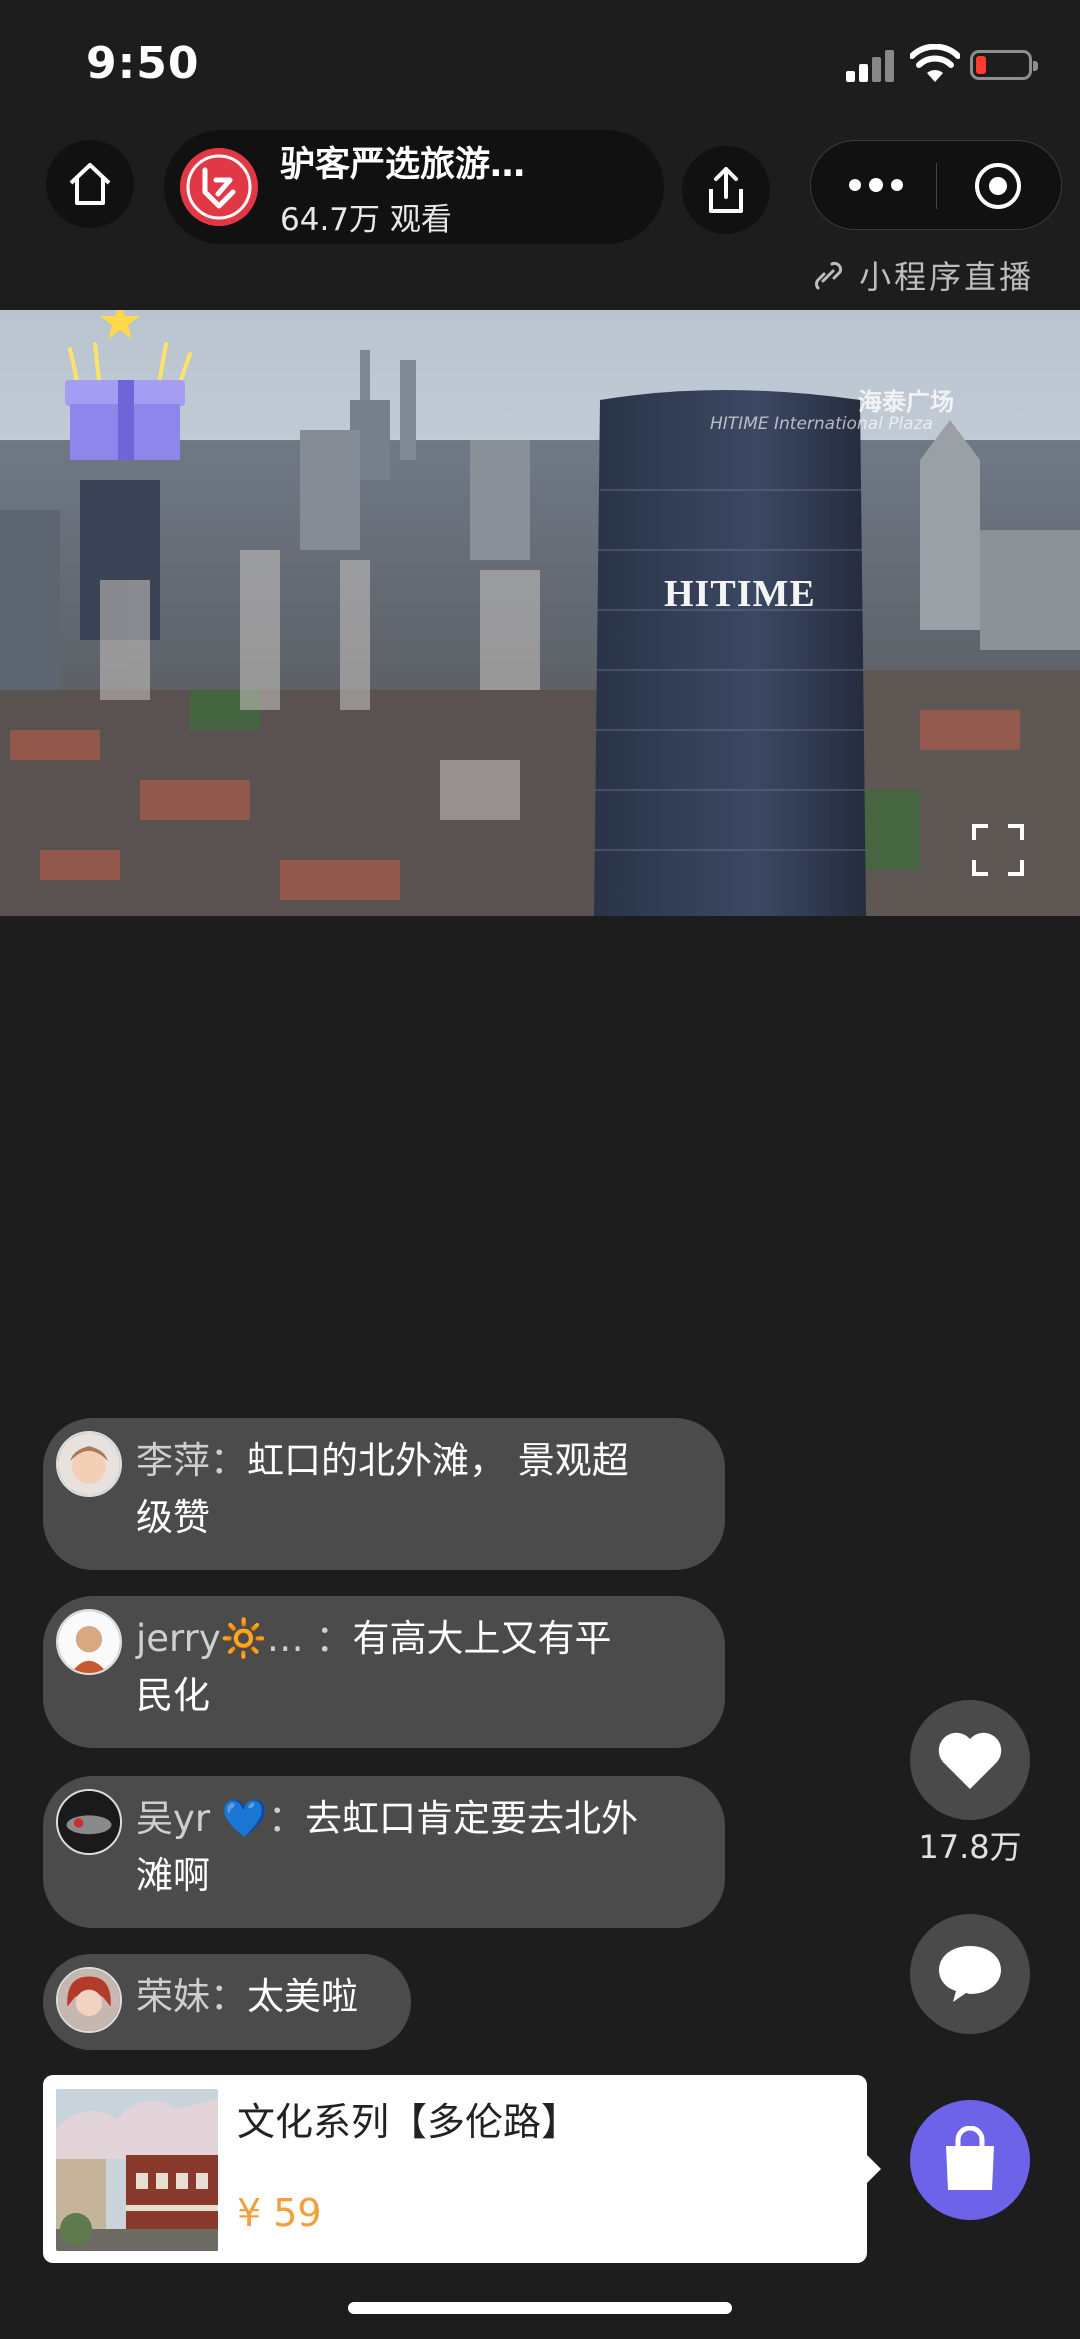  I want to click on product-price: ¥ 59, so click(279, 2213).